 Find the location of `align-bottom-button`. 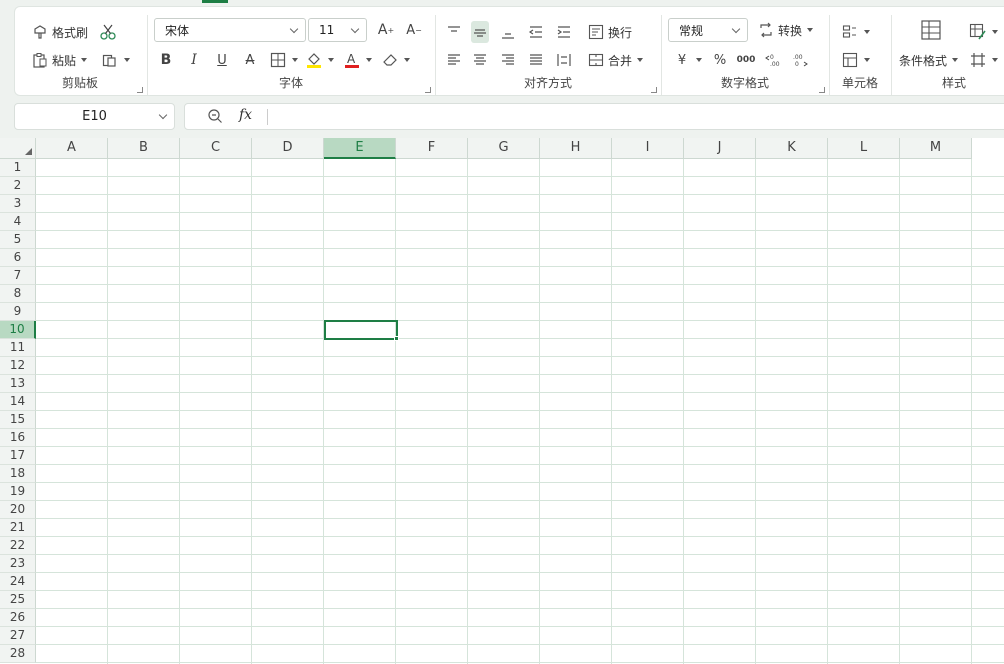

align-bottom-button is located at coordinates (508, 32).